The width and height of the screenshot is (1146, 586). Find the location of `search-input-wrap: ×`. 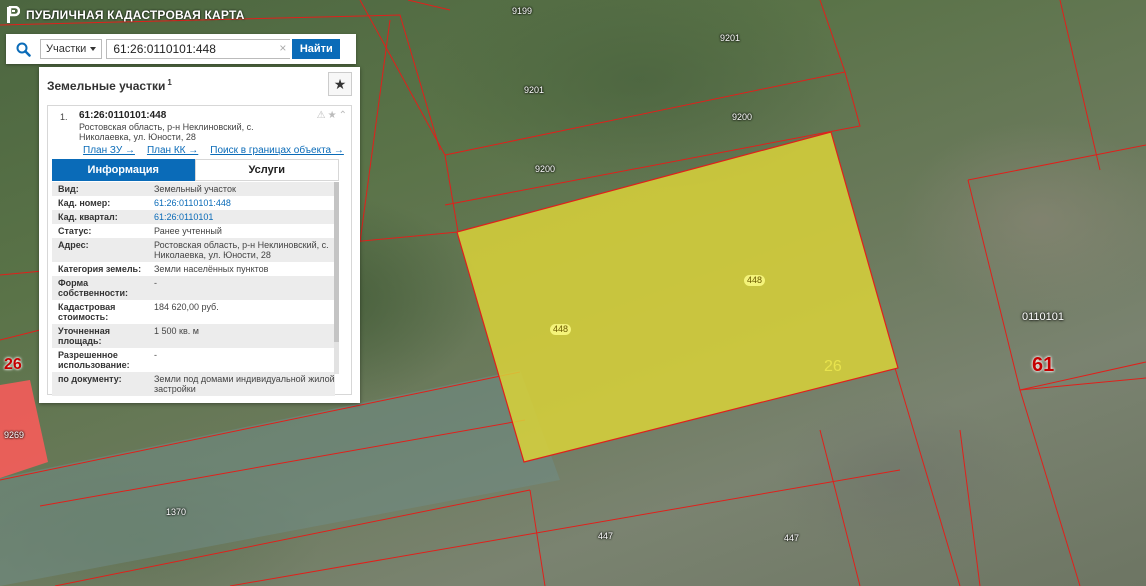

search-input-wrap: × is located at coordinates (198, 49).